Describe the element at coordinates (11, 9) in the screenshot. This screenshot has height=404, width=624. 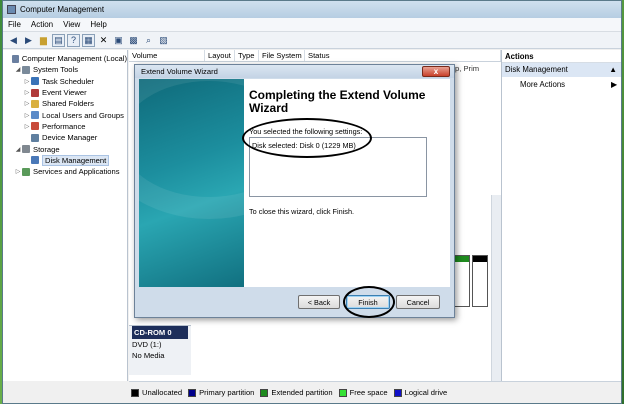
I see `computer-management-icon` at that location.